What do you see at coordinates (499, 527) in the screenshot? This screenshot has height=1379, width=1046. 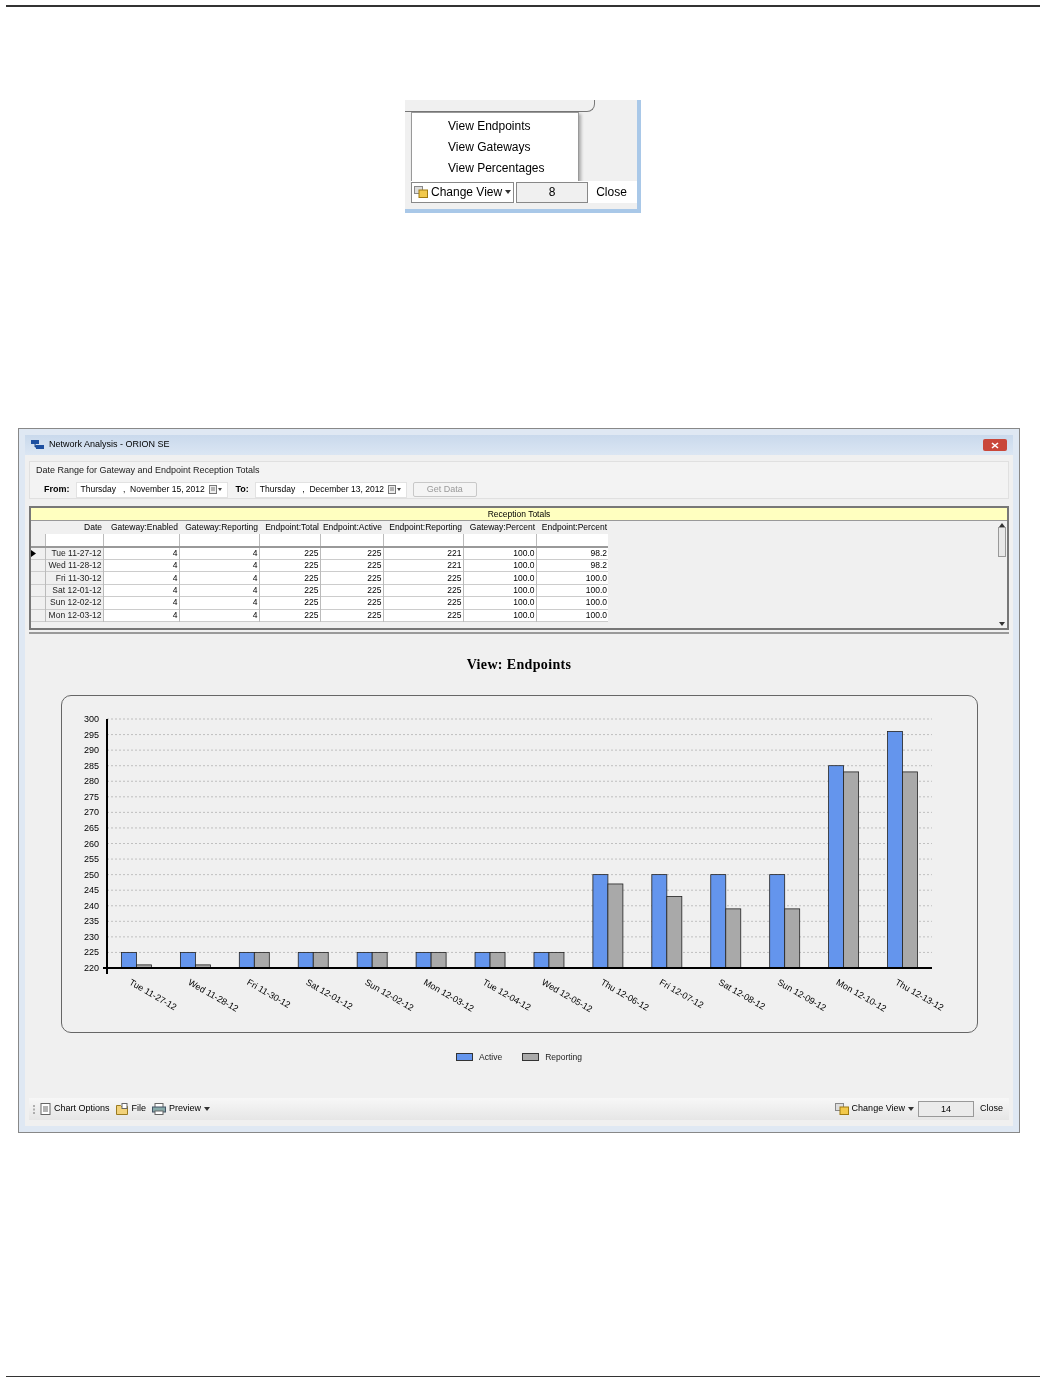 I see `column-header: Gateway:Percent` at bounding box center [499, 527].